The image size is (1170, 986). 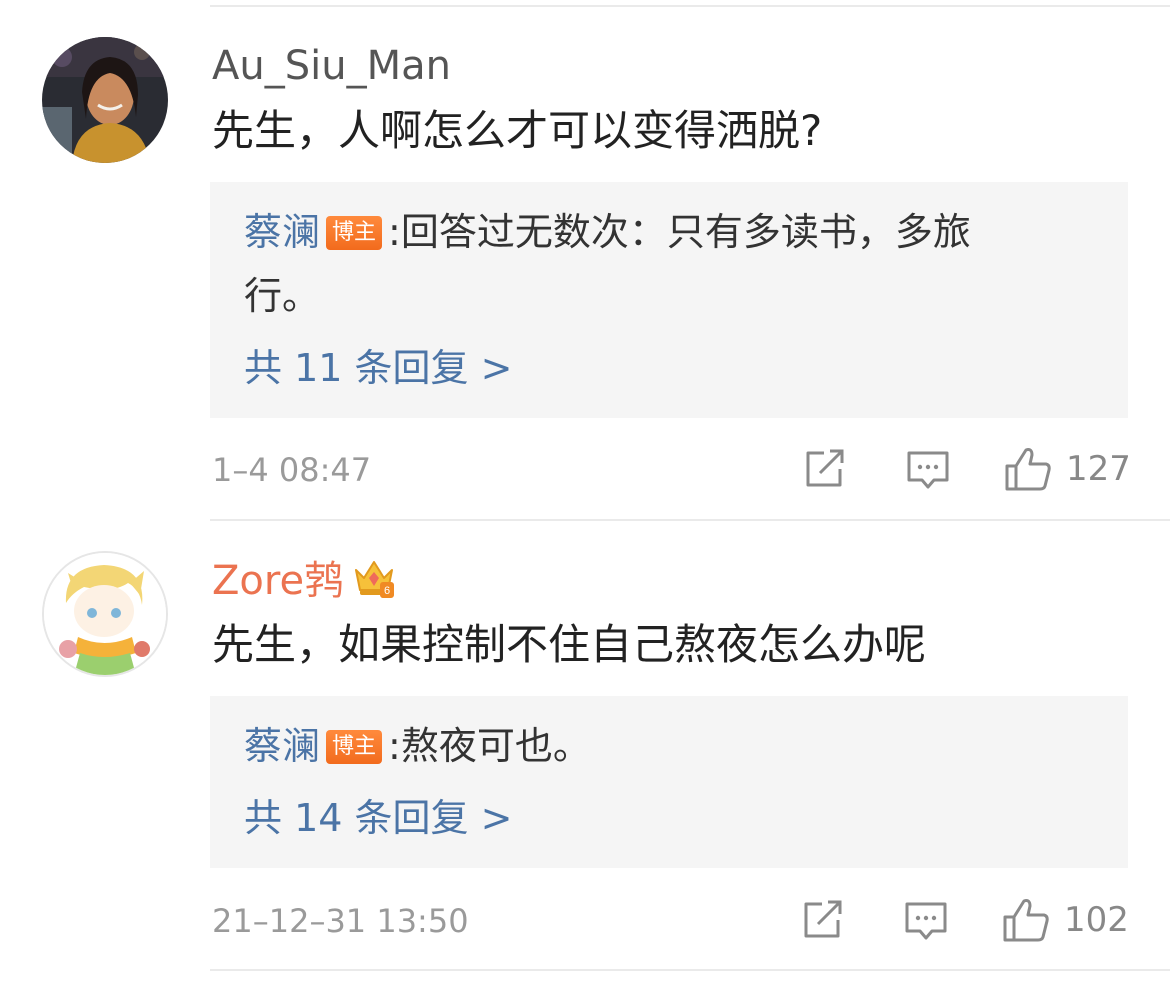 What do you see at coordinates (378, 368) in the screenshot?
I see `view-replies-link: 共 11 条回复 >` at bounding box center [378, 368].